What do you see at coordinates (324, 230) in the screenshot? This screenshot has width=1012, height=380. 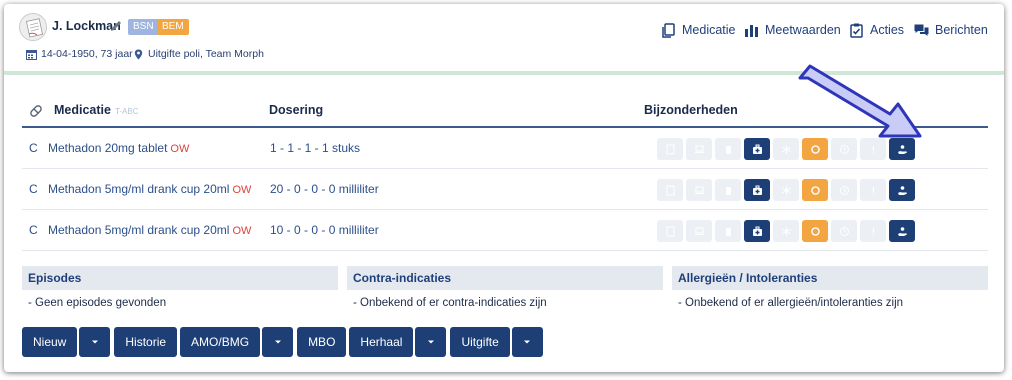 I see `row-dosage: 10 - 0 - 0 - 0 milliliter` at bounding box center [324, 230].